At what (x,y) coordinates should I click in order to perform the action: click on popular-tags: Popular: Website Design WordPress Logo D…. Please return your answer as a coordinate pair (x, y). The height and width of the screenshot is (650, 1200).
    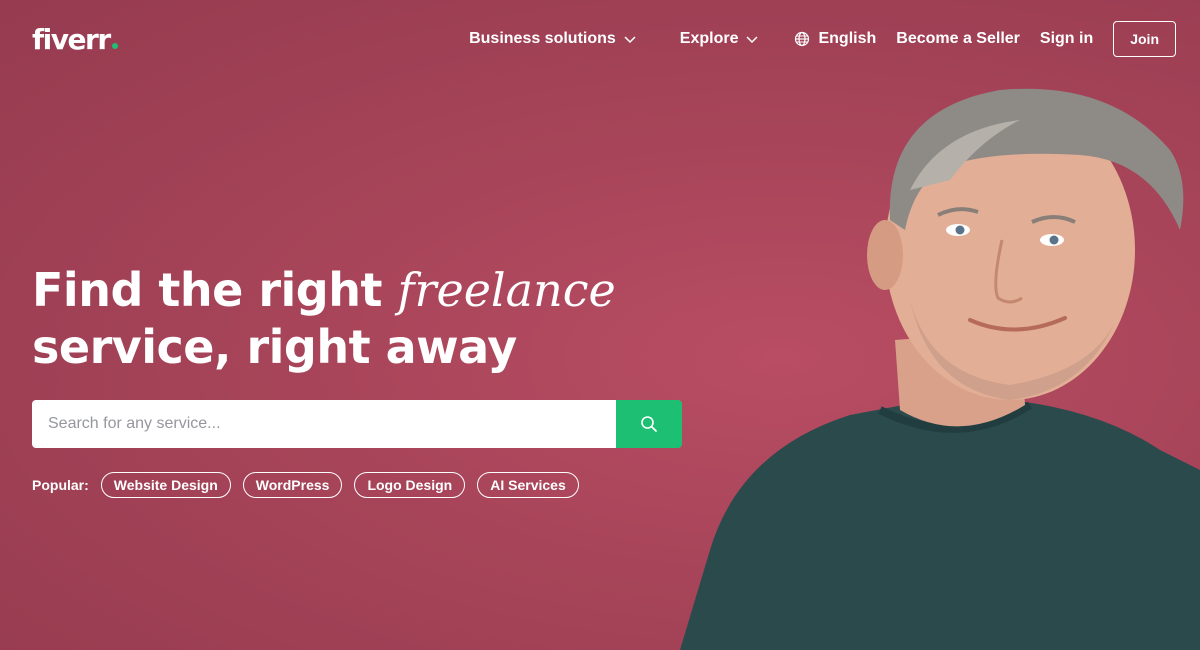
    Looking at the image, I should click on (311, 485).